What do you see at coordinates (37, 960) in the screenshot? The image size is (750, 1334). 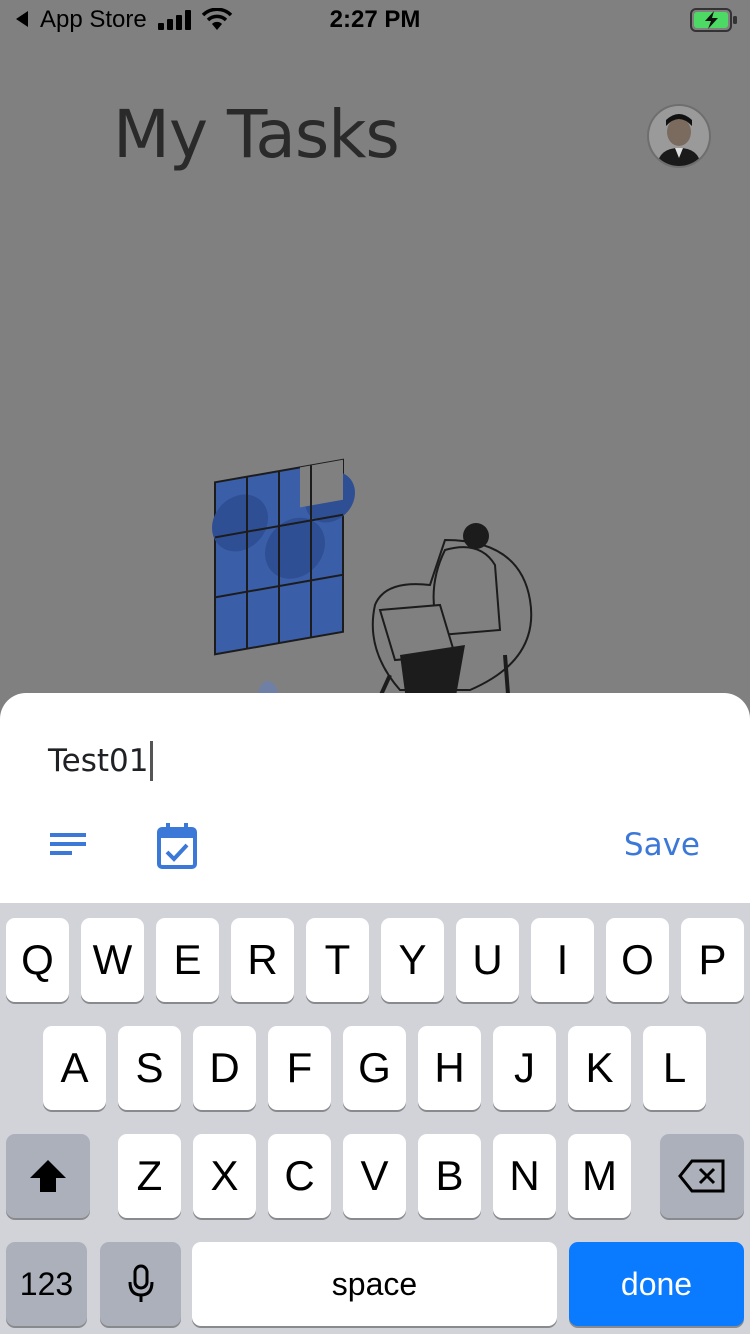 I see `key-q: Q` at bounding box center [37, 960].